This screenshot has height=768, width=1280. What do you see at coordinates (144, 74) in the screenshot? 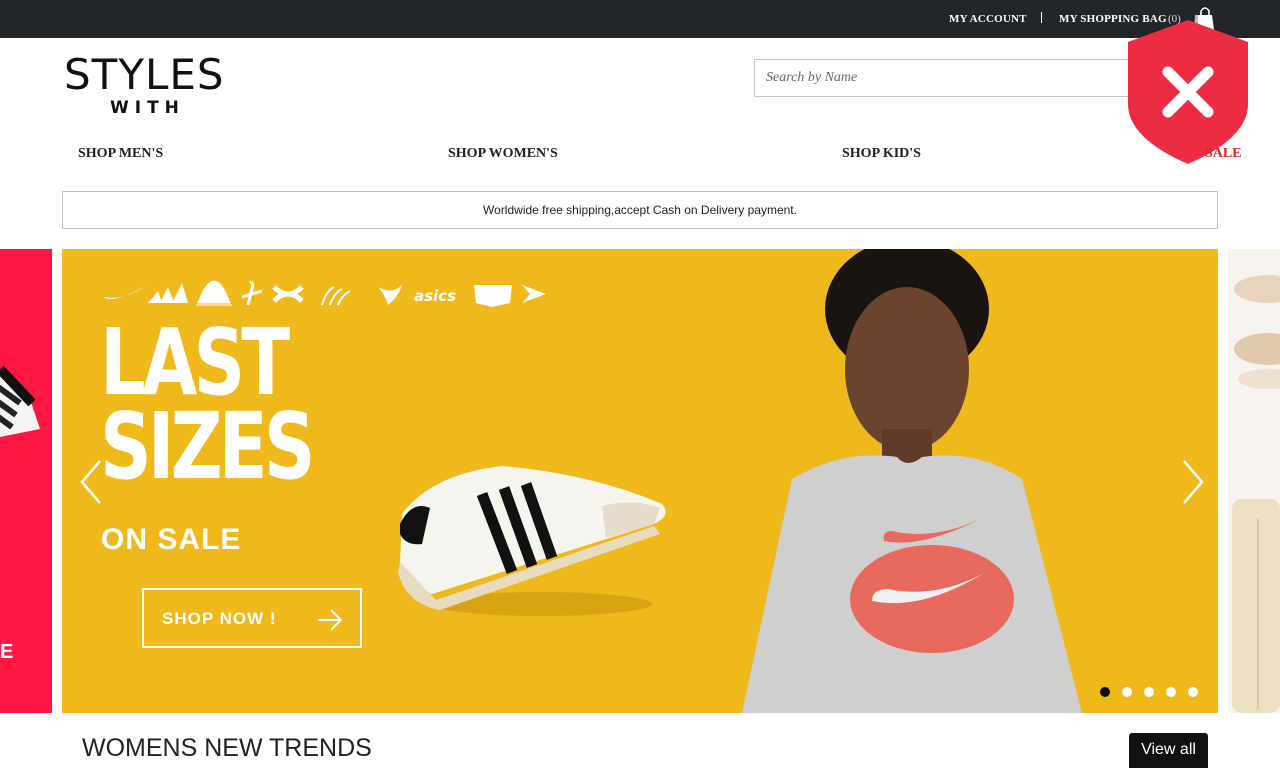
I see `logo-wordmark: STYLES` at bounding box center [144, 74].